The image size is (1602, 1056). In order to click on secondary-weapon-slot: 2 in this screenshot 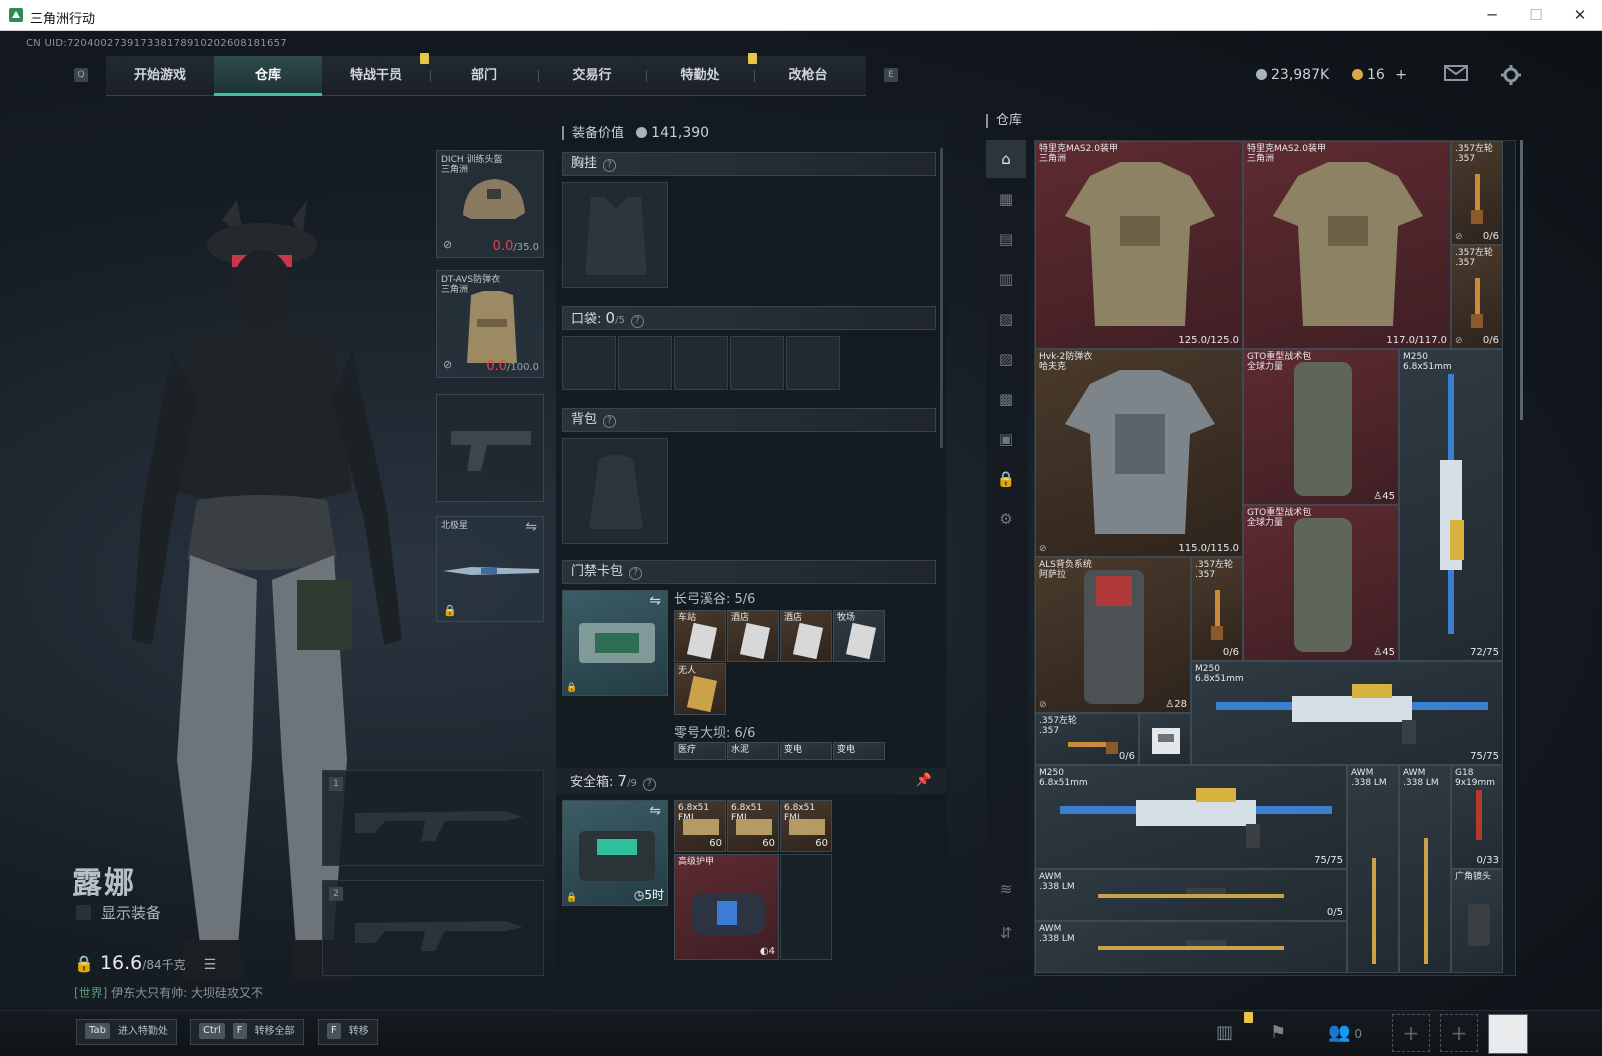, I will do `click(433, 928)`.